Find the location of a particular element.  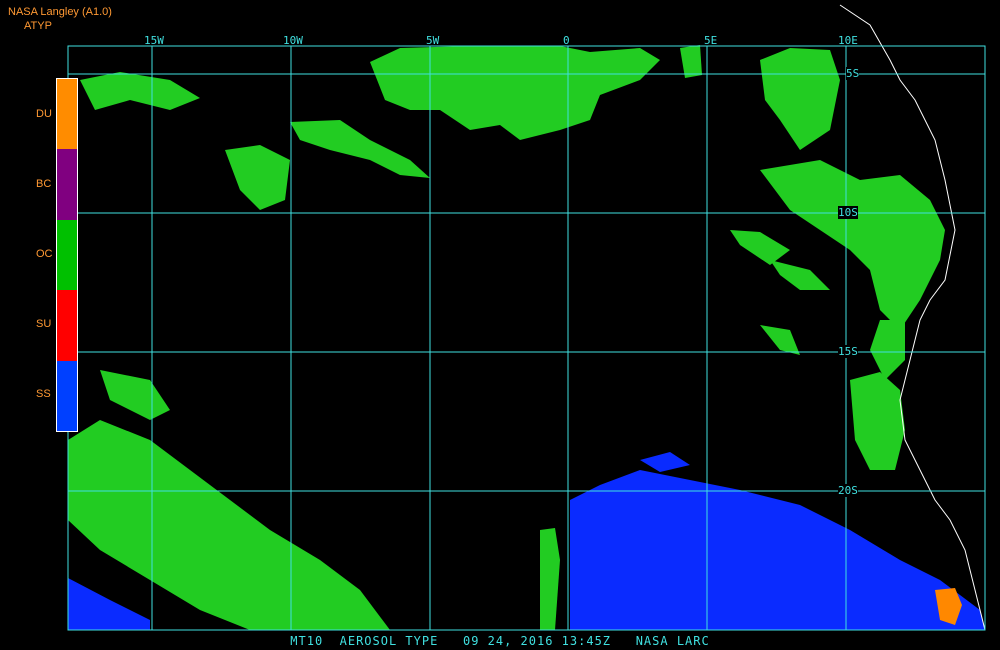

lon-label-15w: 15W is located at coordinates (154, 40).